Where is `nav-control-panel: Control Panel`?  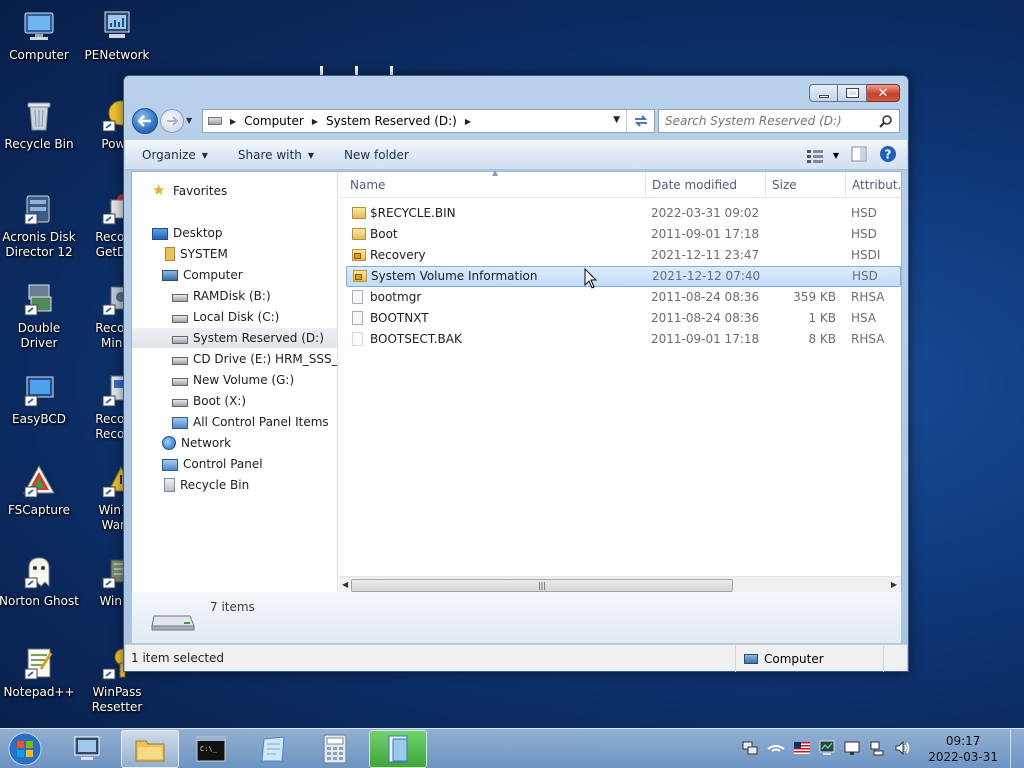
nav-control-panel: Control Panel is located at coordinates (212, 464).